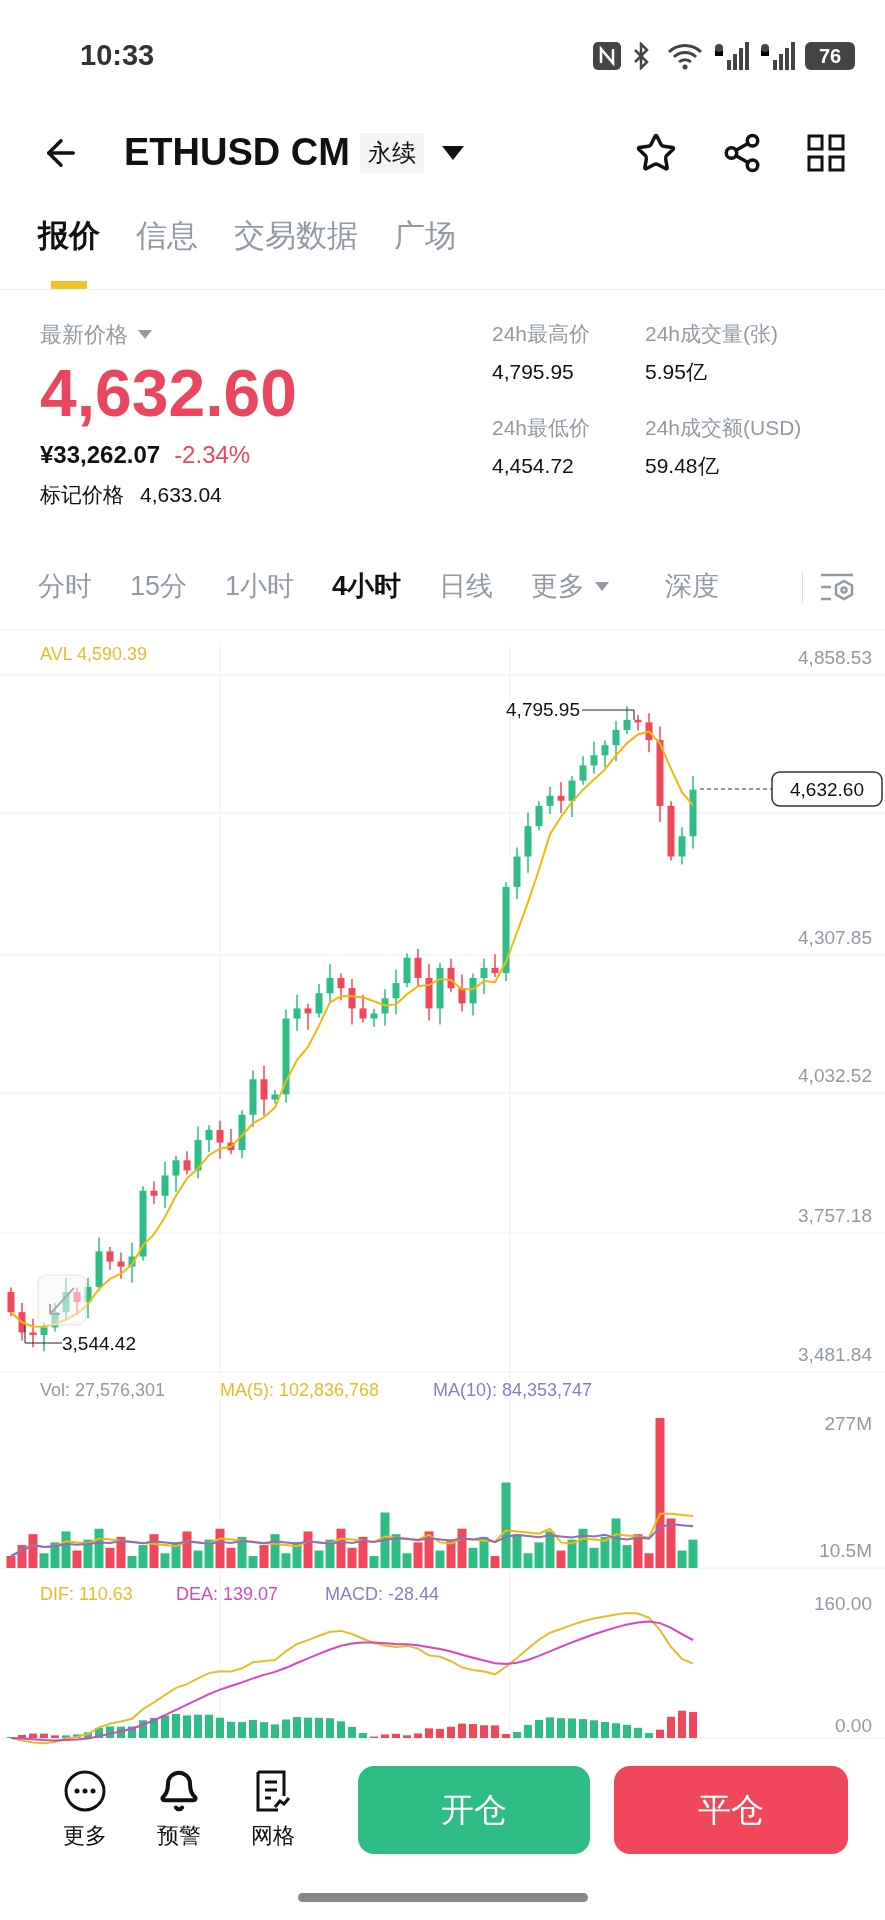  What do you see at coordinates (570, 586) in the screenshot?
I see `interval-tab: 更多` at bounding box center [570, 586].